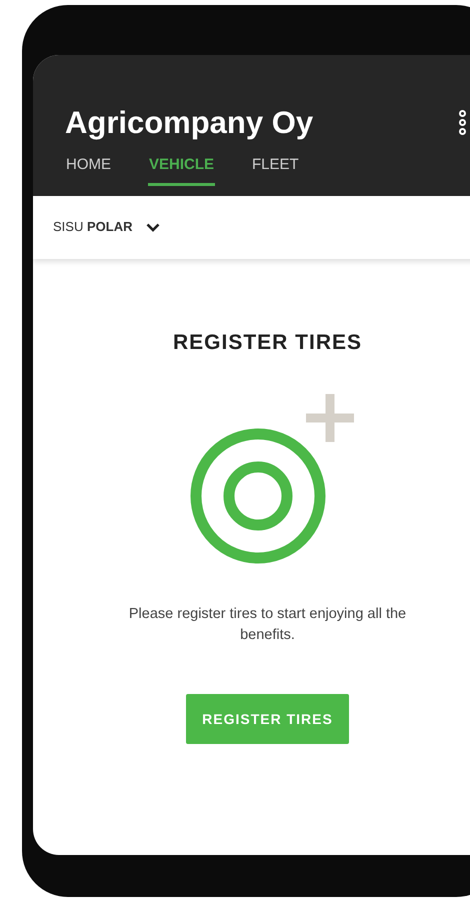  What do you see at coordinates (268, 625) in the screenshot?
I see `register-message: Please register tires to start enjoying all the benefits.` at bounding box center [268, 625].